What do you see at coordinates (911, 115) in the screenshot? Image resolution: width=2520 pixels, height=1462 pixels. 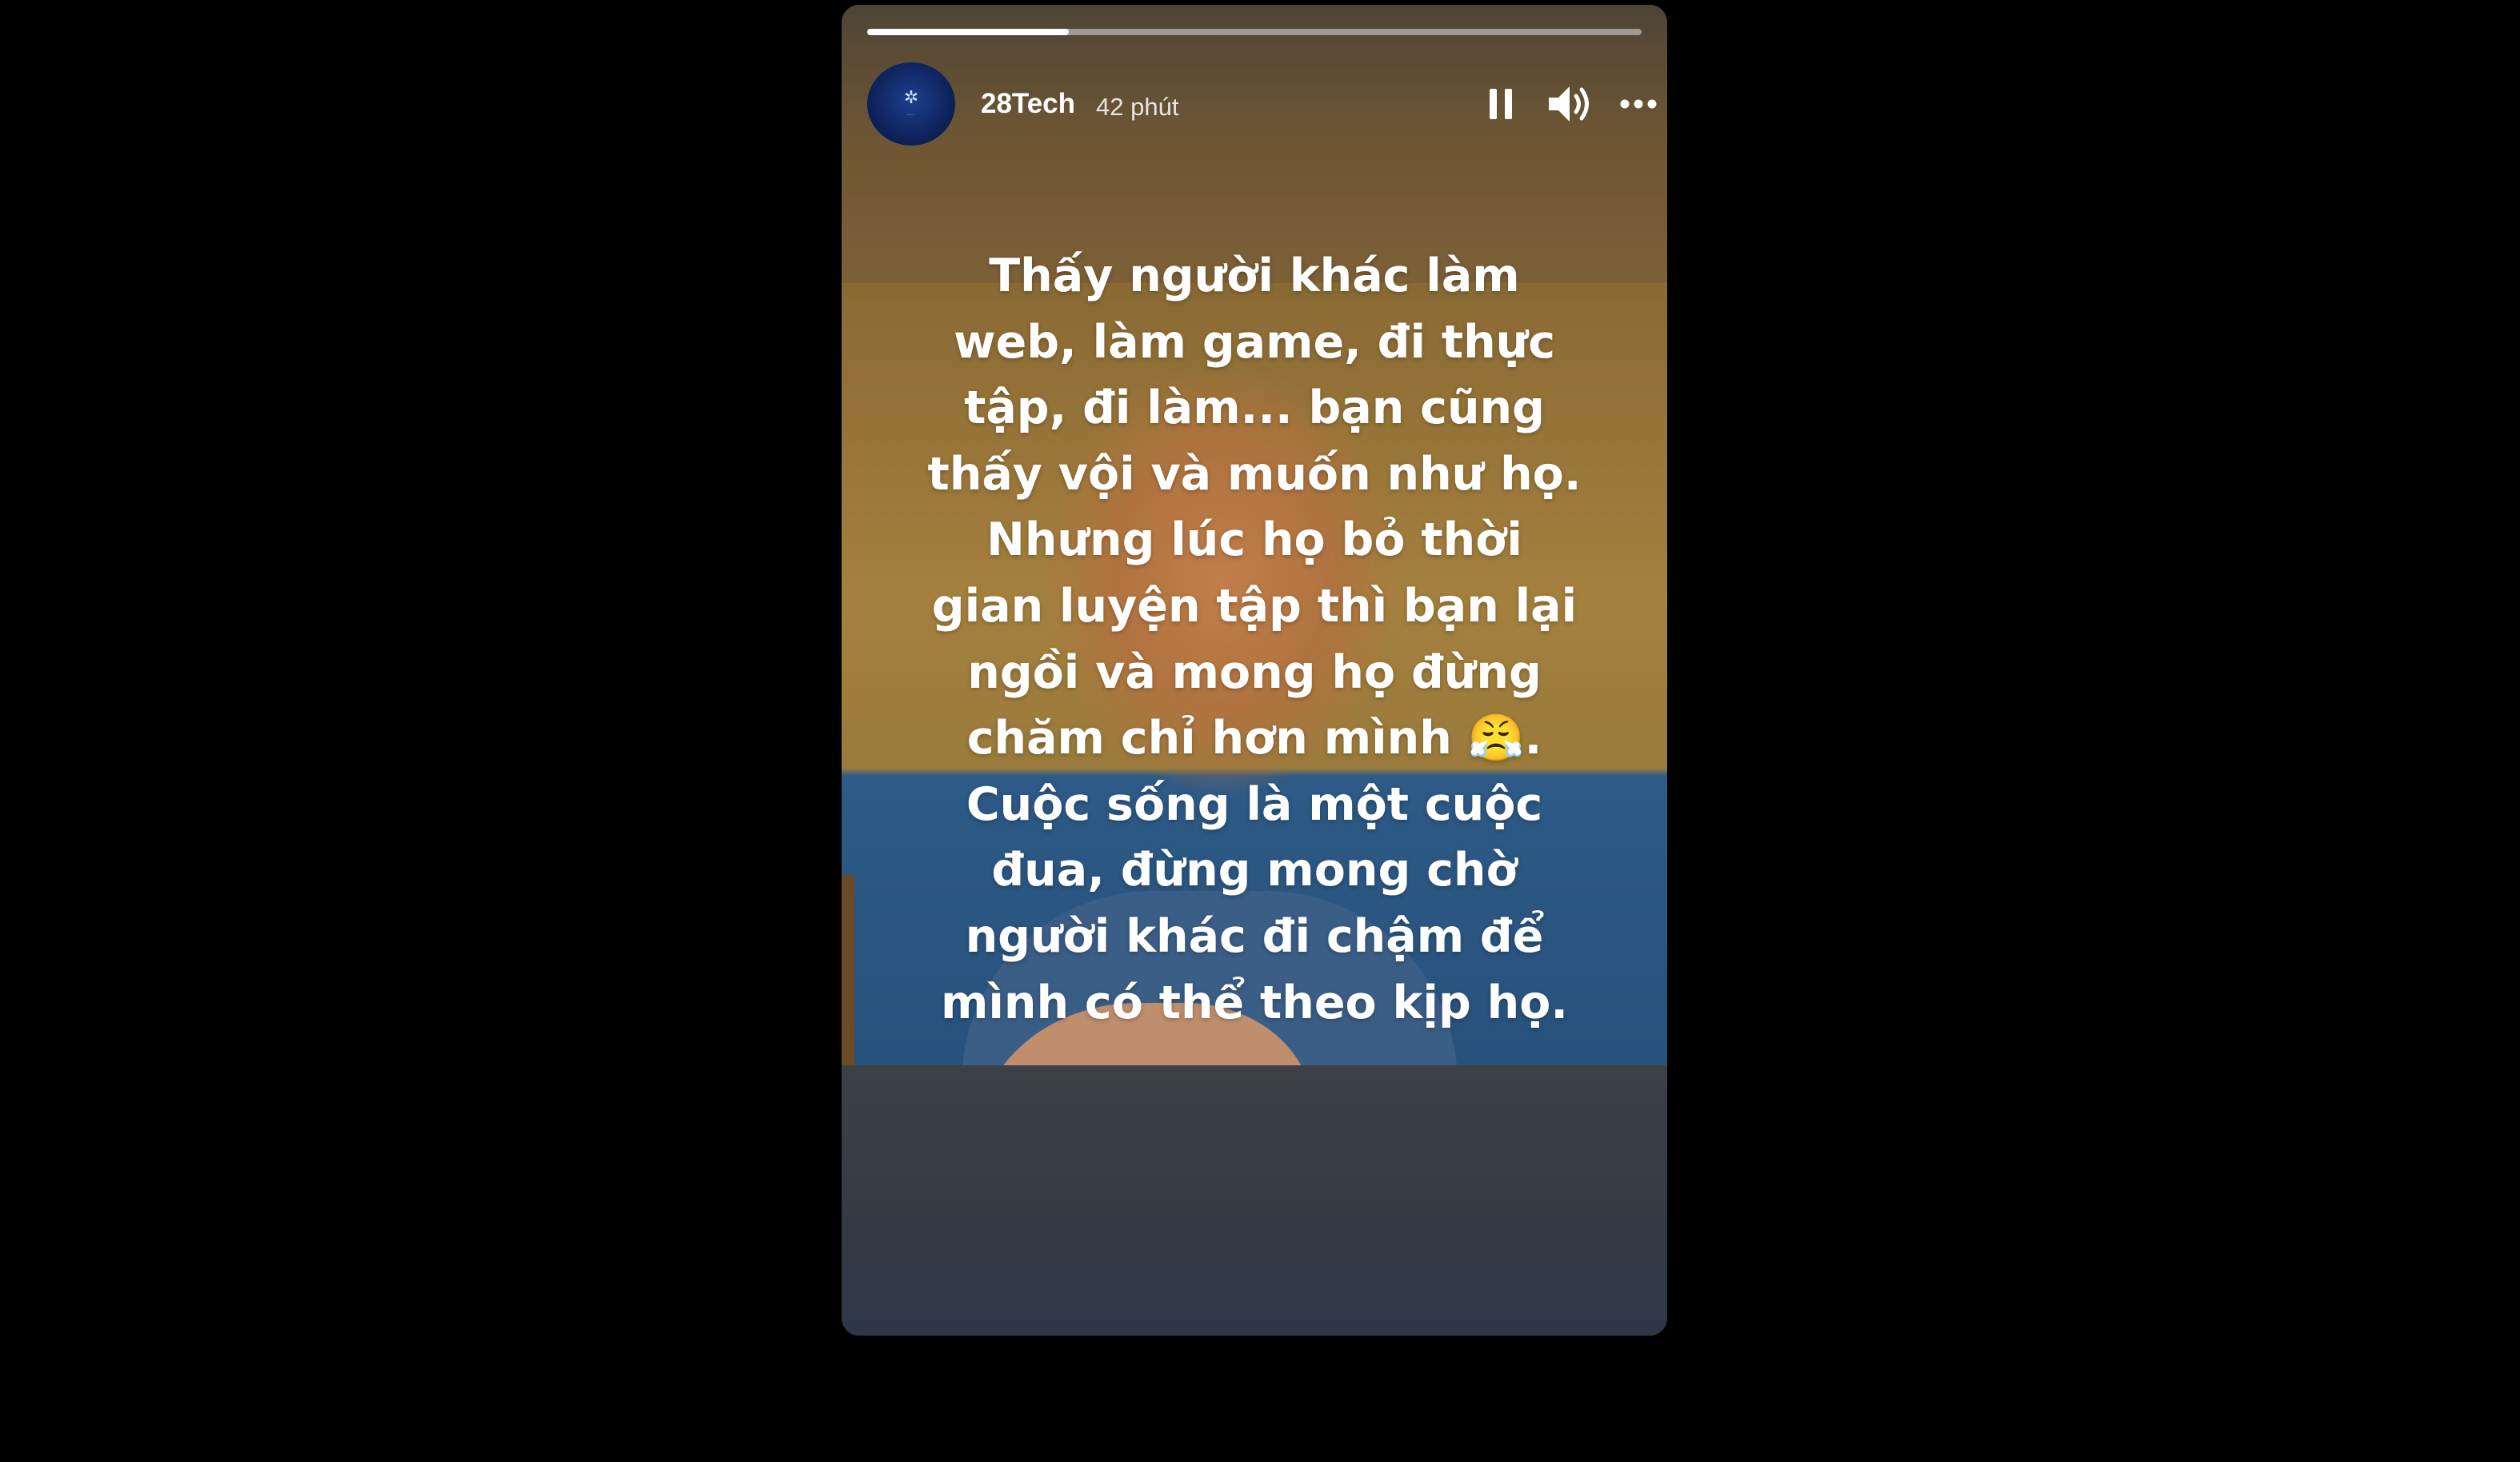 I see `avatar-logo-mark: ···` at bounding box center [911, 115].